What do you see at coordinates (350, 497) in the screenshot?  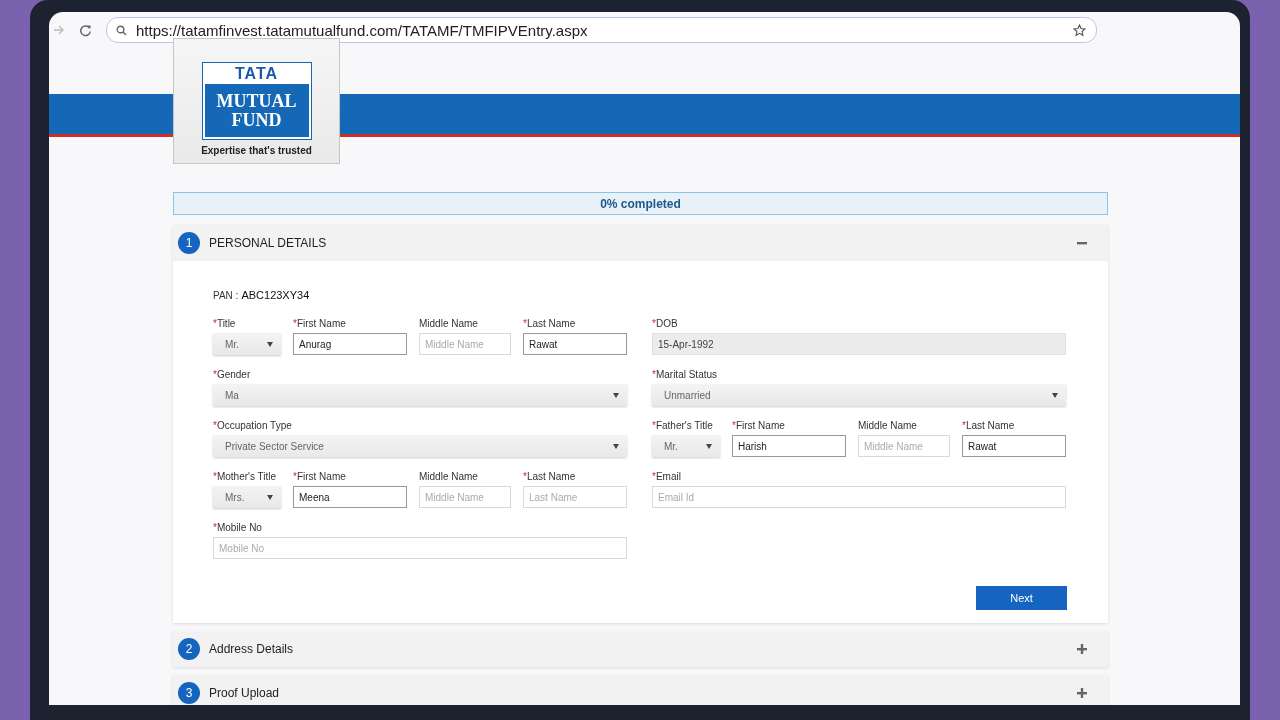 I see `input-field: Meena` at bounding box center [350, 497].